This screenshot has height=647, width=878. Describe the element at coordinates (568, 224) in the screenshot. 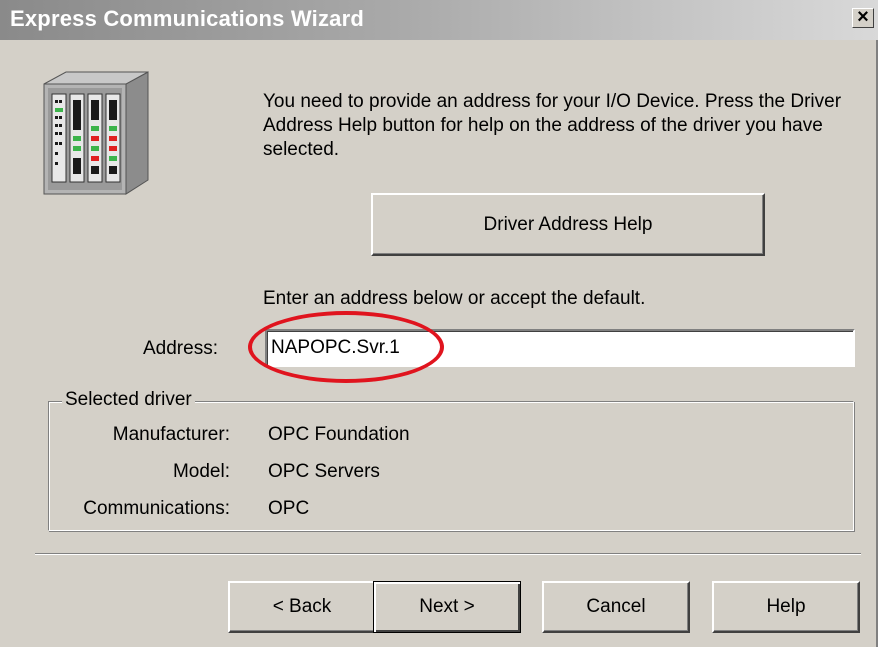

I see `driver-address-help-button: Driver Address Help` at that location.